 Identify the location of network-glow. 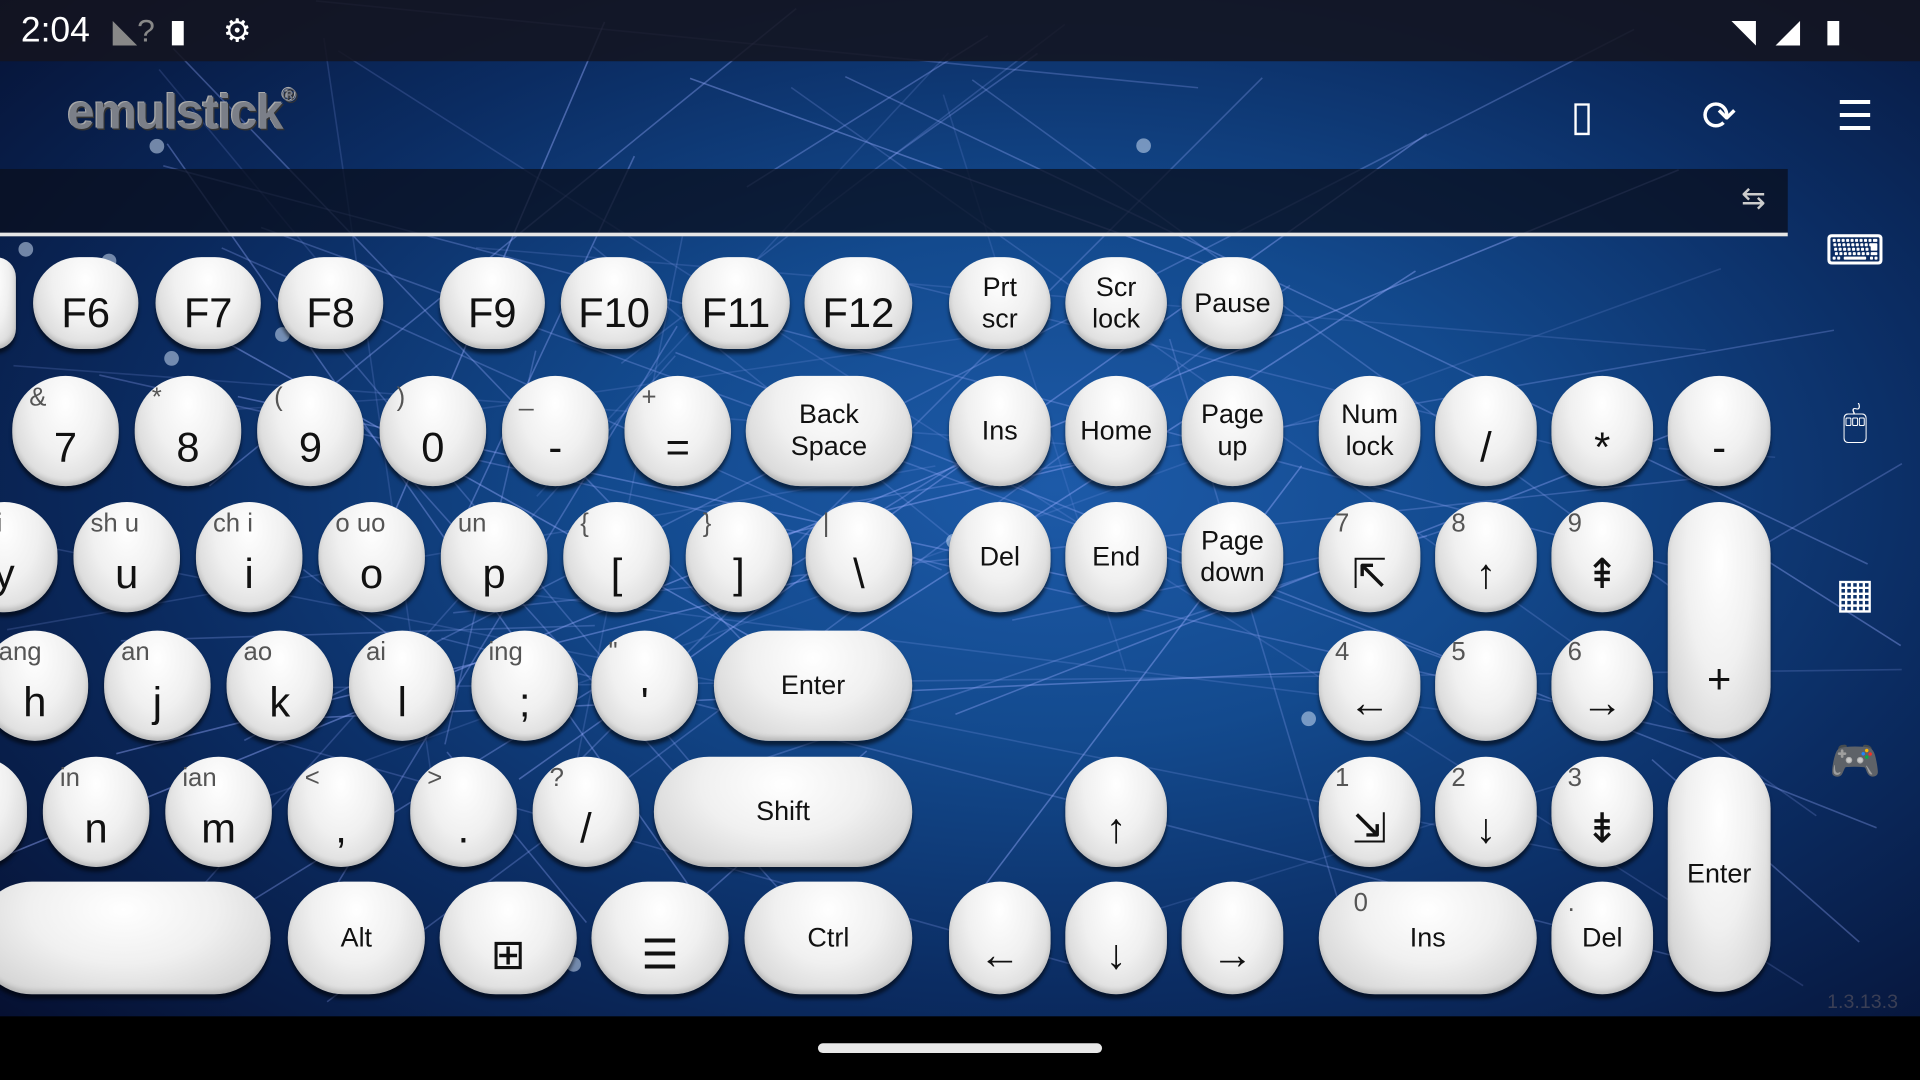
(171, 358).